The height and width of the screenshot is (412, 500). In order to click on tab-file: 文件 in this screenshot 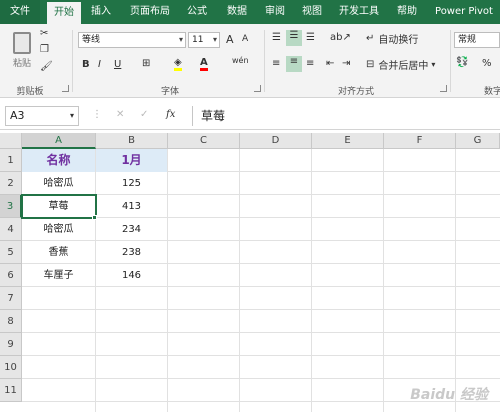, I will do `click(20, 12)`.